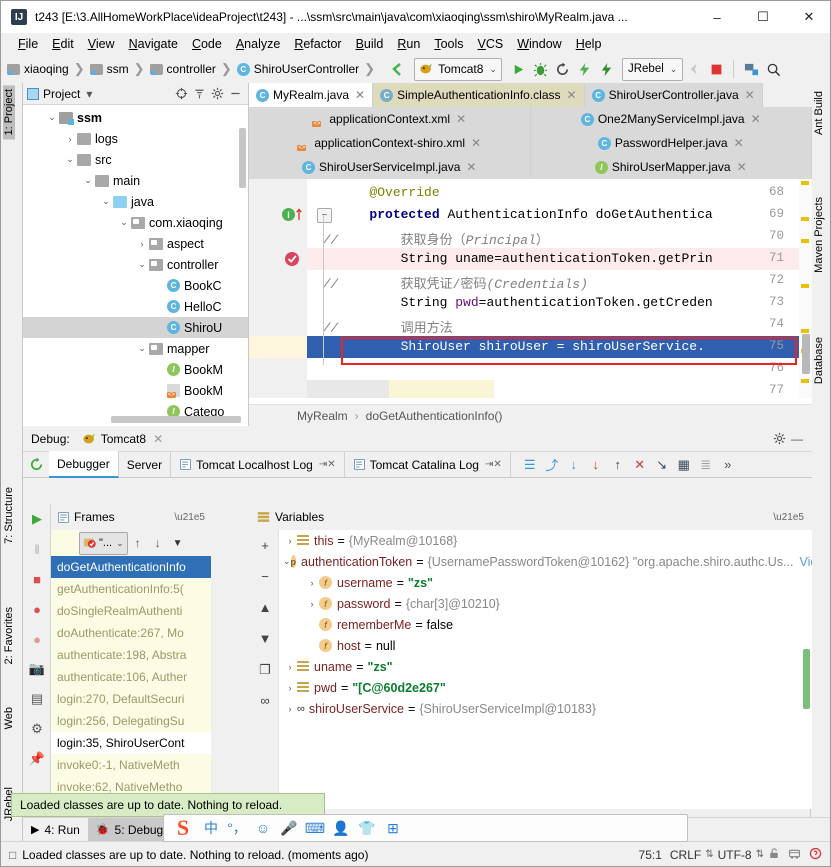 This screenshot has height=867, width=831. What do you see at coordinates (545, 540) in the screenshot?
I see `variable-row: › this = {MyRealm@10168}` at bounding box center [545, 540].